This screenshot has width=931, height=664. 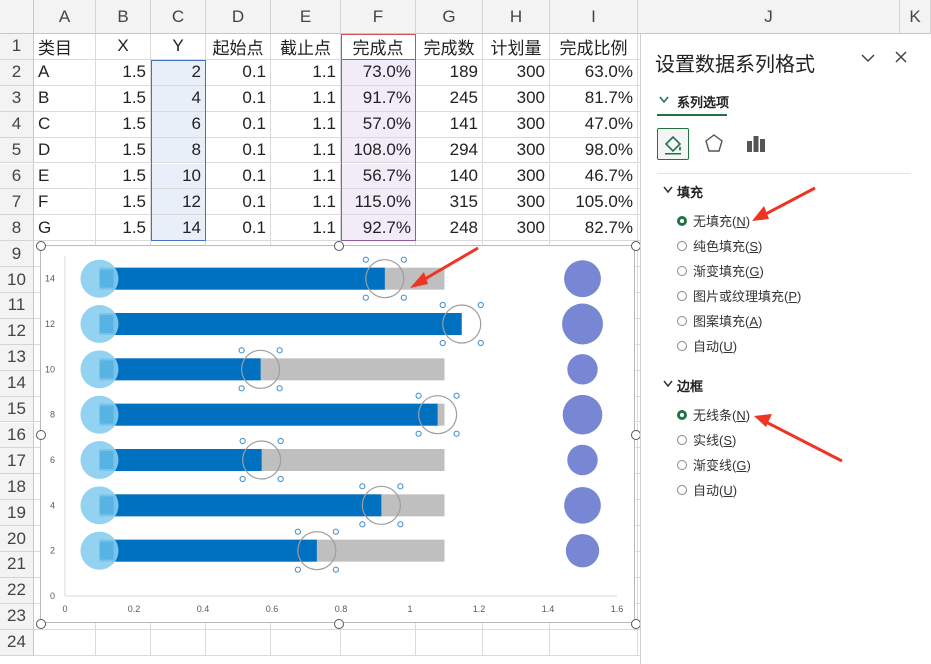 I want to click on column-header: C, so click(x=178, y=17).